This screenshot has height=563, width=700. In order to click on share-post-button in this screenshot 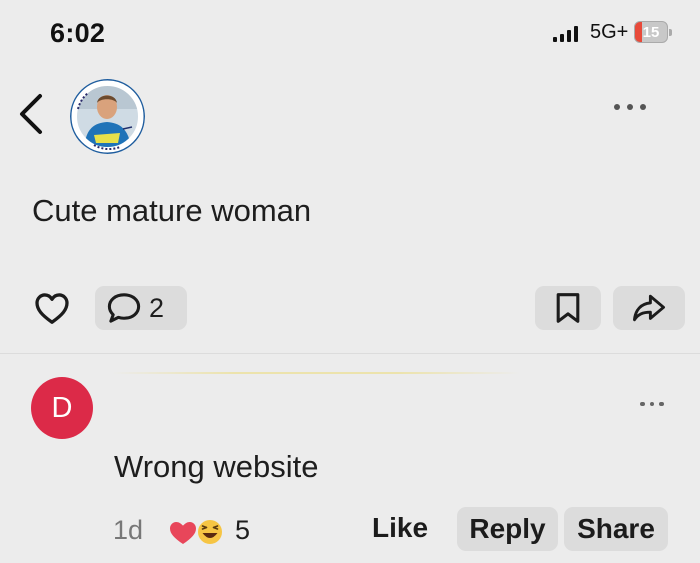, I will do `click(649, 308)`.